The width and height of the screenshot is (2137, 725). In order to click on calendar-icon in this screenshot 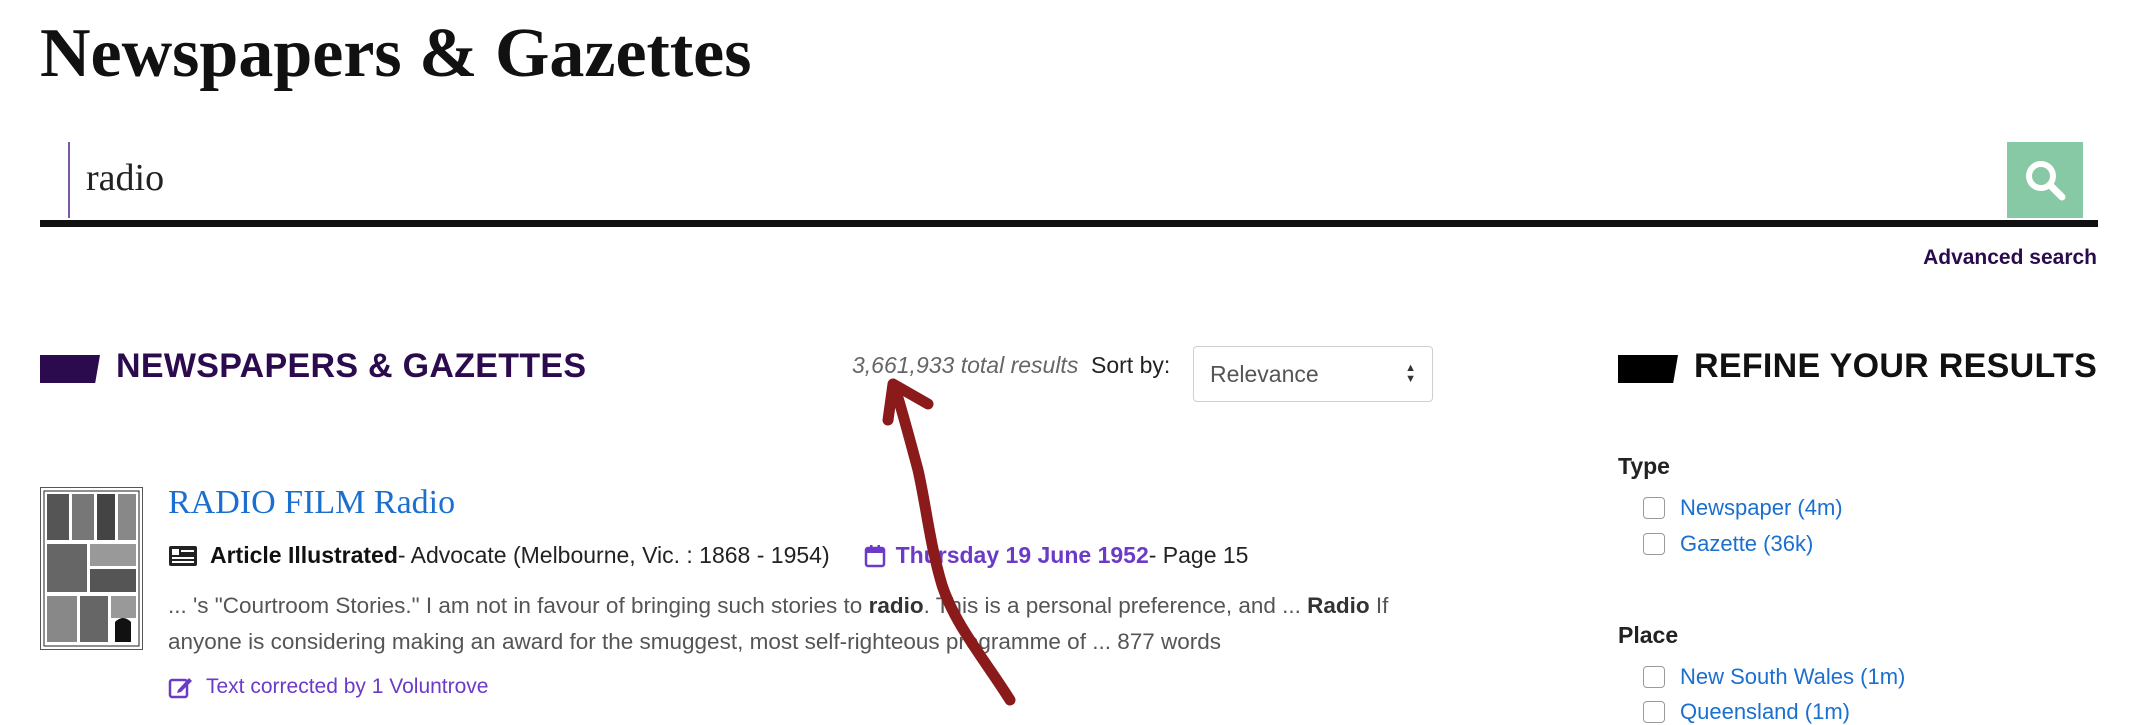, I will do `click(874, 555)`.